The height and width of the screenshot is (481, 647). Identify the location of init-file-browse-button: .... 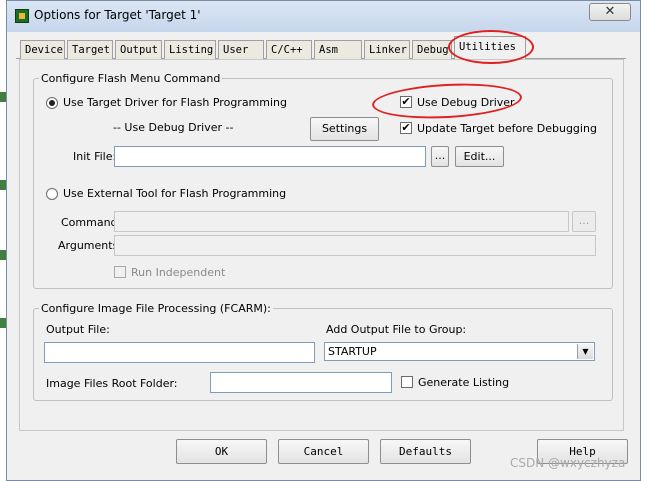
(440, 156).